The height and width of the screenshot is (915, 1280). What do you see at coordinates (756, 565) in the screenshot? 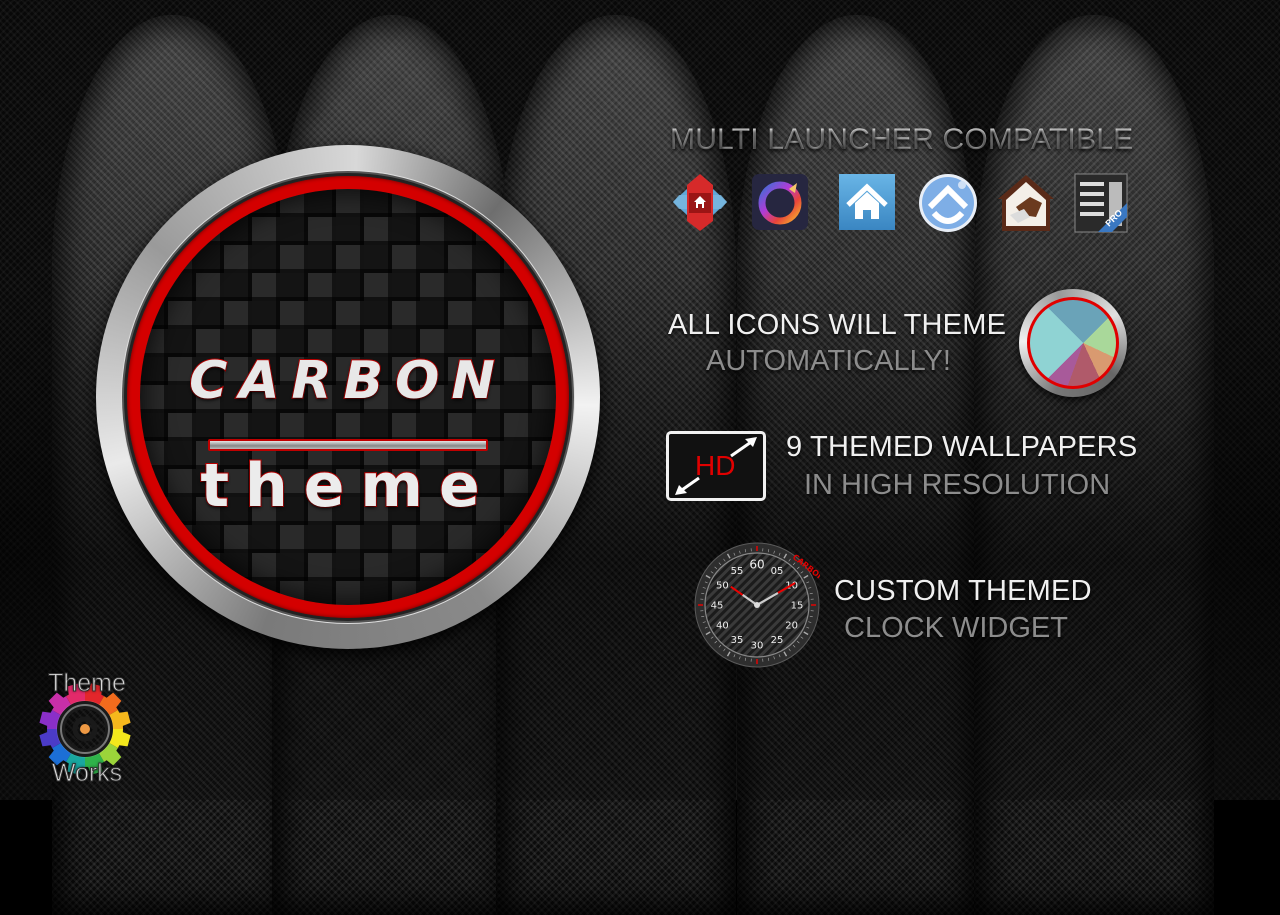
I see `clock-dial-number: 60` at bounding box center [756, 565].